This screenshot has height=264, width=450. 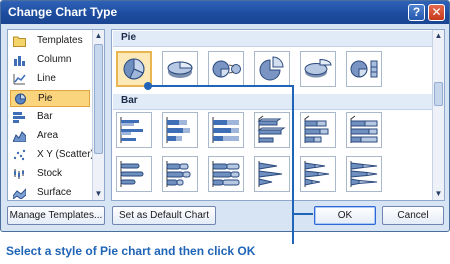 I want to click on subtype-stacked-cylinder, so click(x=180, y=174).